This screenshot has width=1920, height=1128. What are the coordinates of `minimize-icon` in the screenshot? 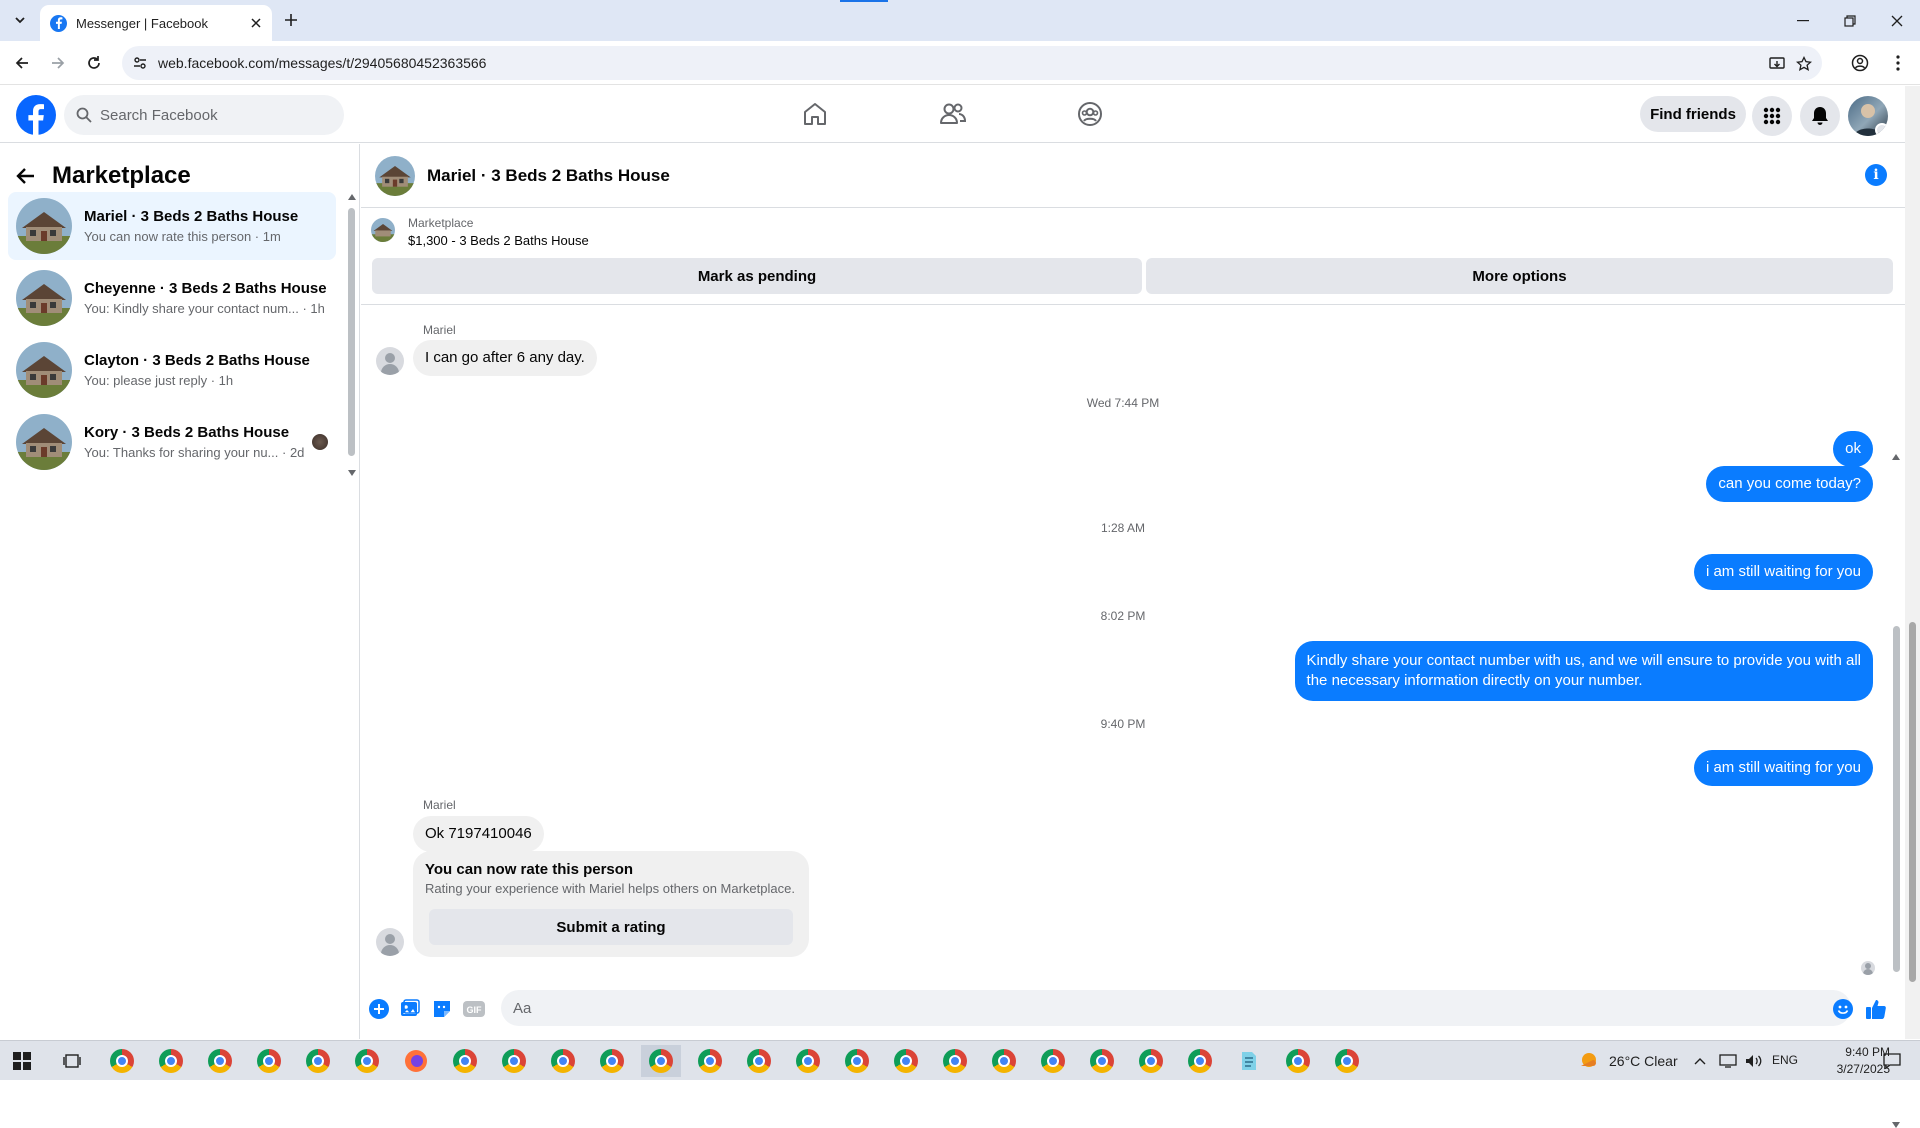 It's located at (1803, 20).